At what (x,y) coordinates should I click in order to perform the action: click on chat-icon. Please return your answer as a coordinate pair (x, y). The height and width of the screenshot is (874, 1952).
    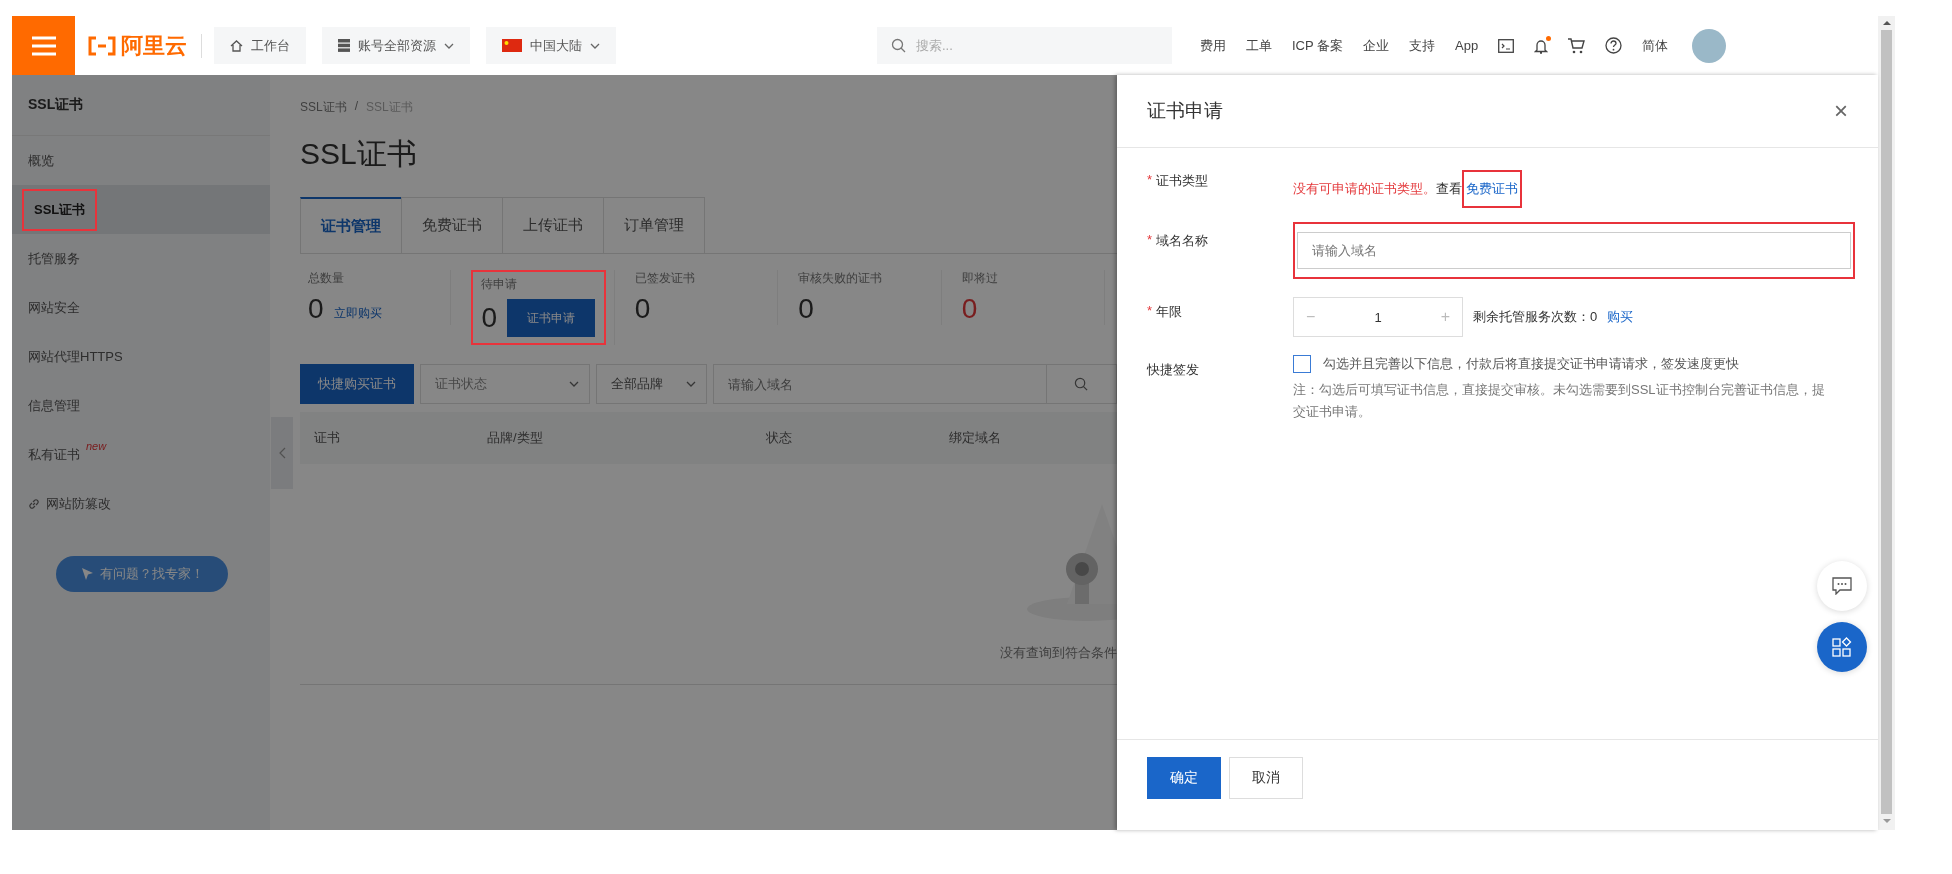
    Looking at the image, I should click on (1842, 586).